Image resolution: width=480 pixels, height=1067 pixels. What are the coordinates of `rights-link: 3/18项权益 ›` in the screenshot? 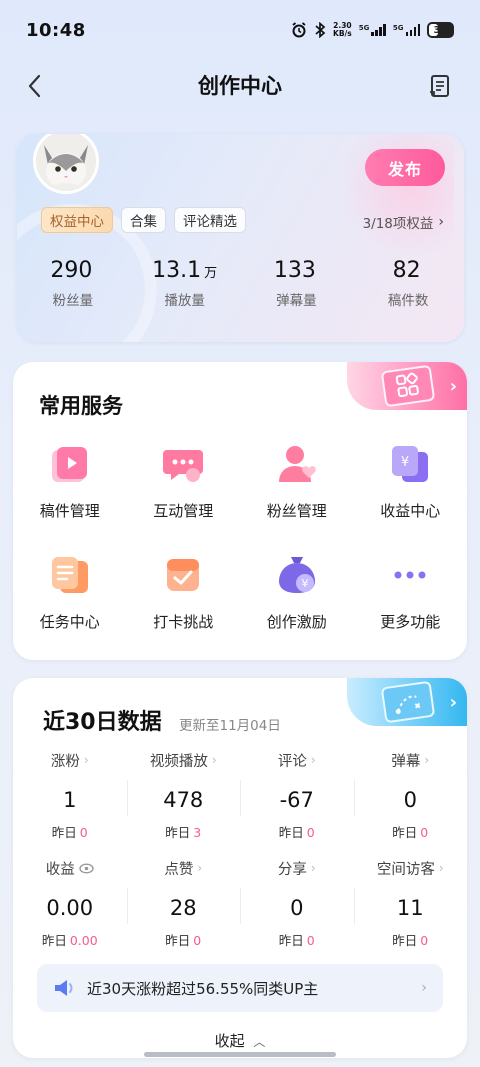 It's located at (403, 222).